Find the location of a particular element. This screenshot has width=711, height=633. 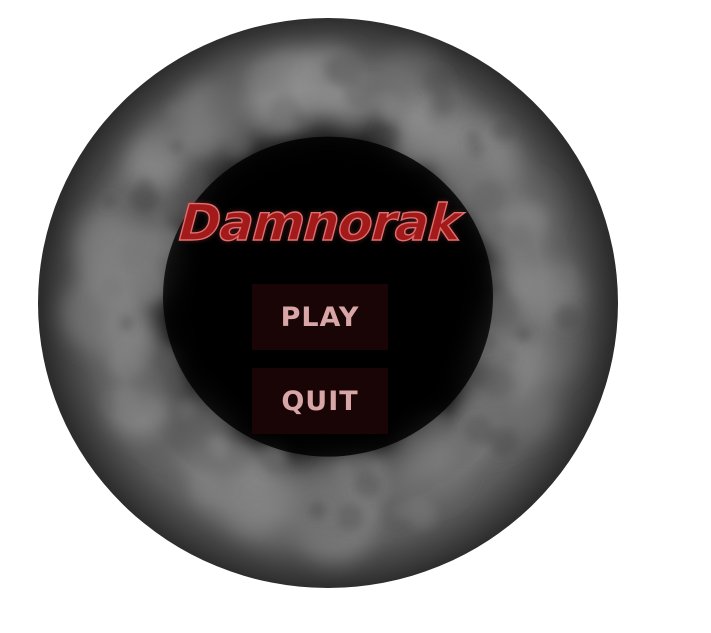

quit-button: QUIT is located at coordinates (320, 401).